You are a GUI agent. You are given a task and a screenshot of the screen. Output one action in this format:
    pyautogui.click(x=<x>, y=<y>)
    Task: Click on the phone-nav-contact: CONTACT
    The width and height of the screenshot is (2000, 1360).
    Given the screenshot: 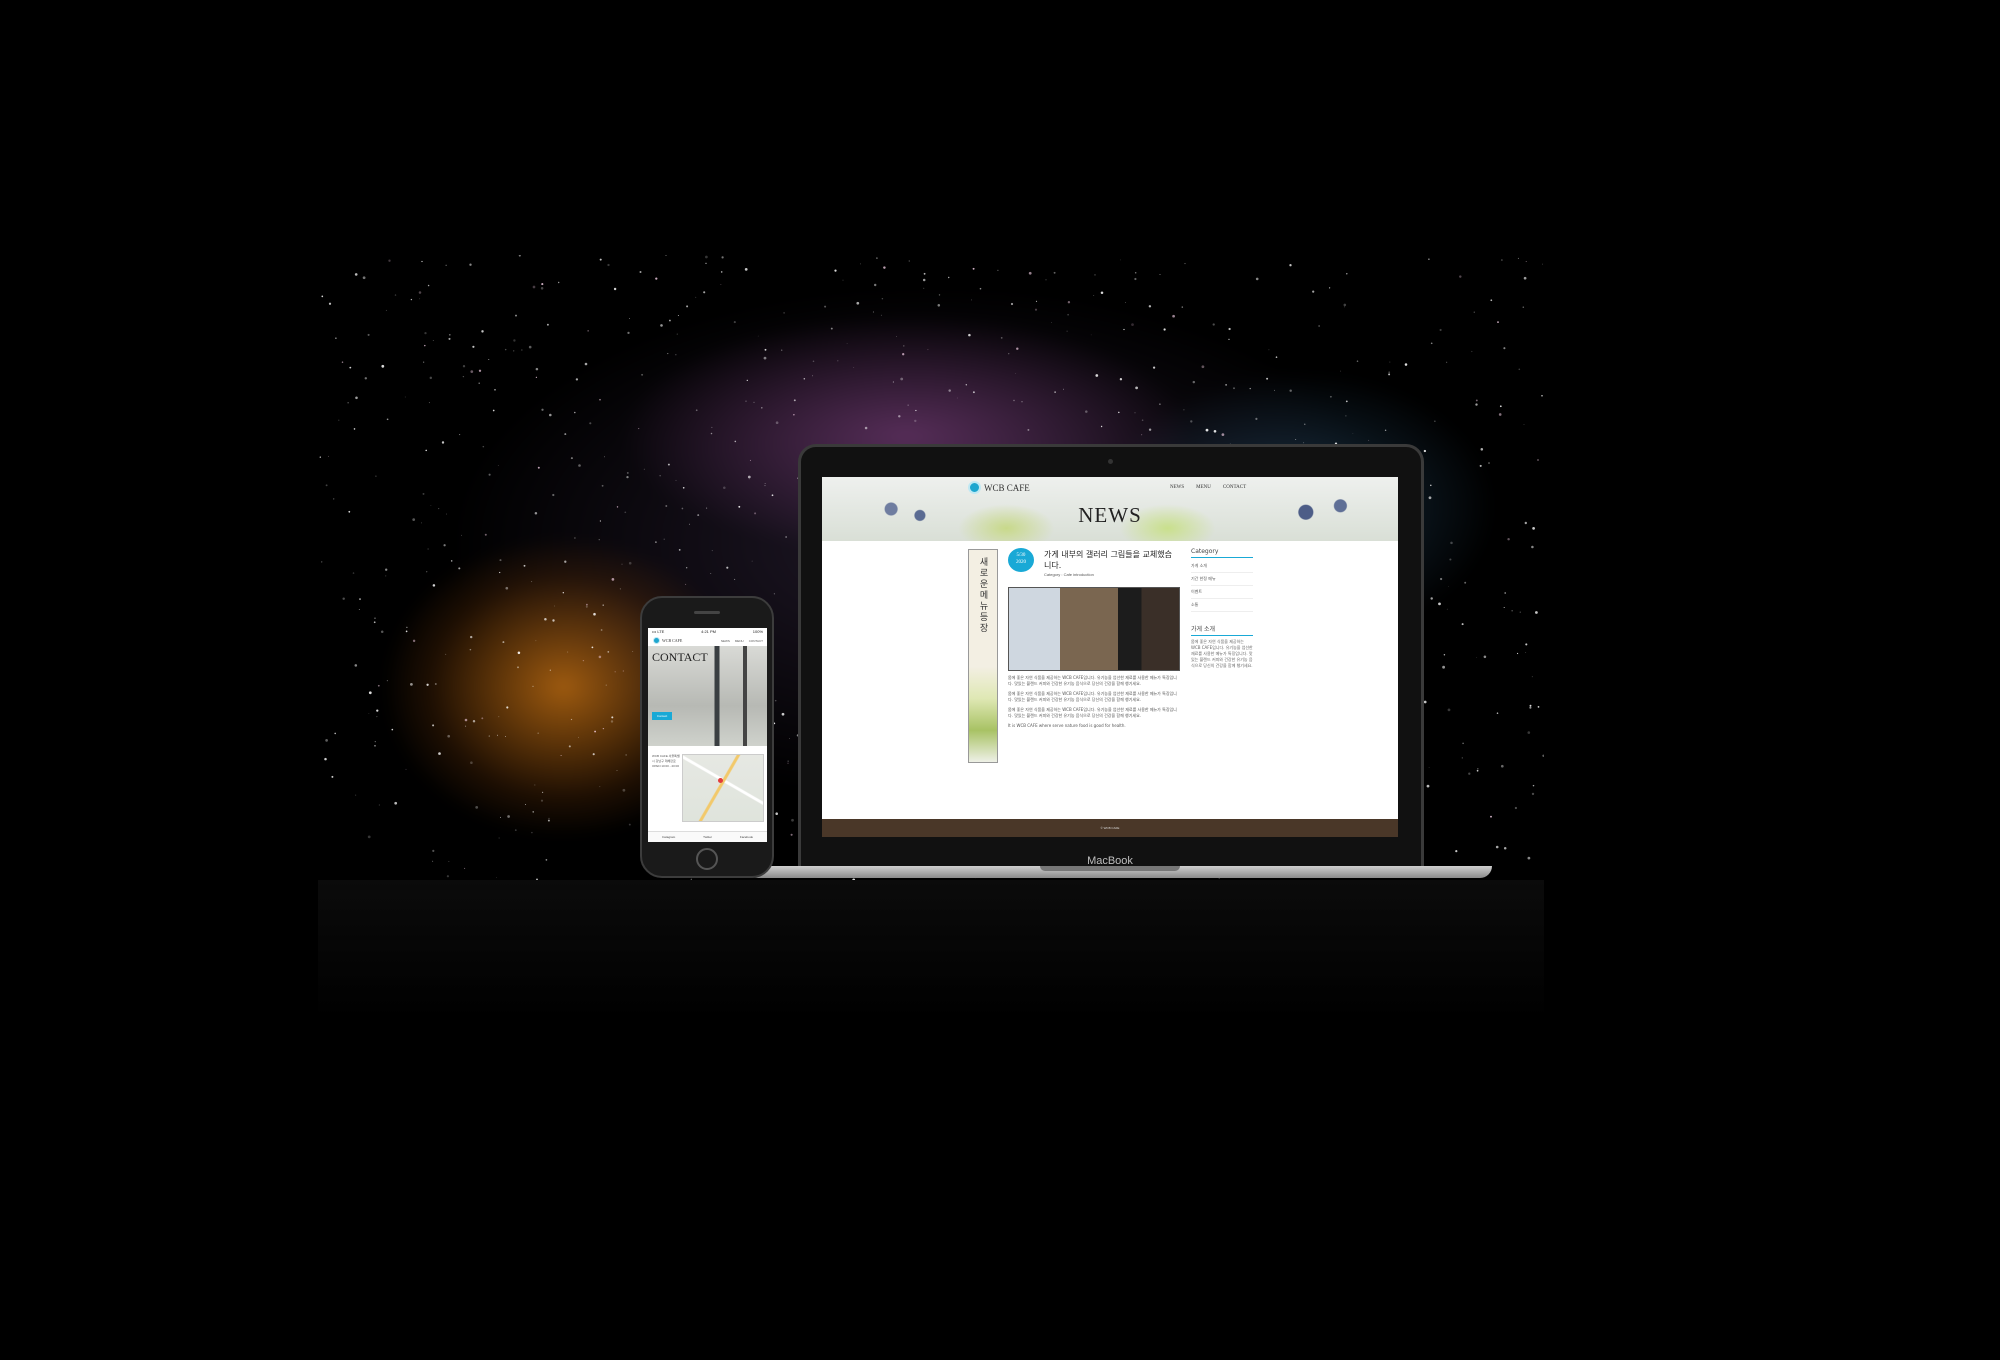 What is the action you would take?
    pyautogui.click(x=756, y=641)
    